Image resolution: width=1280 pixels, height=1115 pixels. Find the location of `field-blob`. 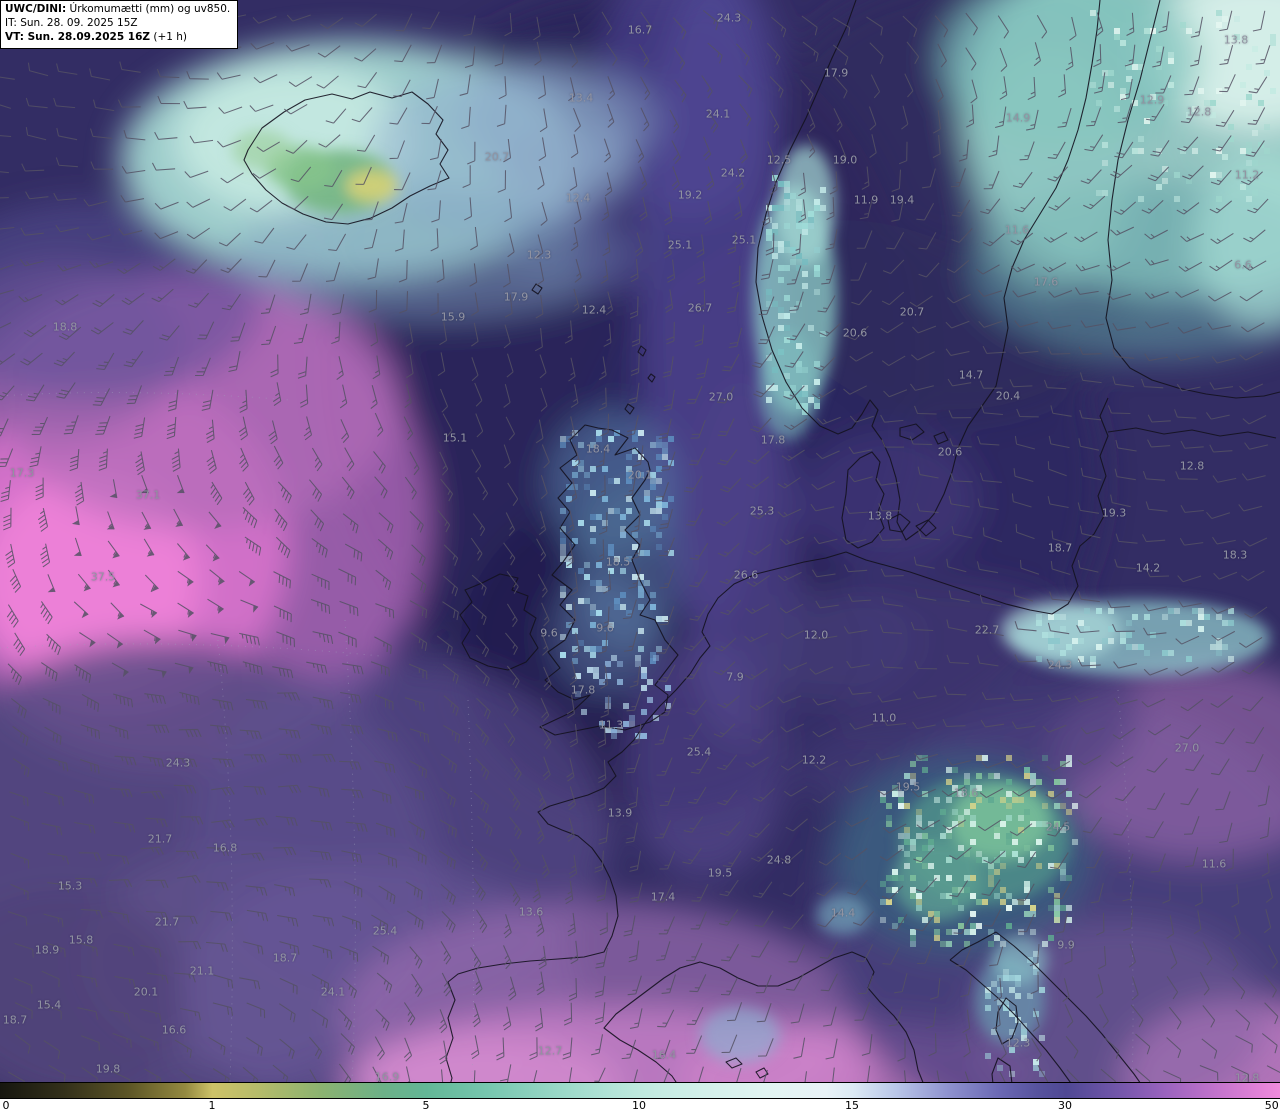

field-blob is located at coordinates (830, 640).